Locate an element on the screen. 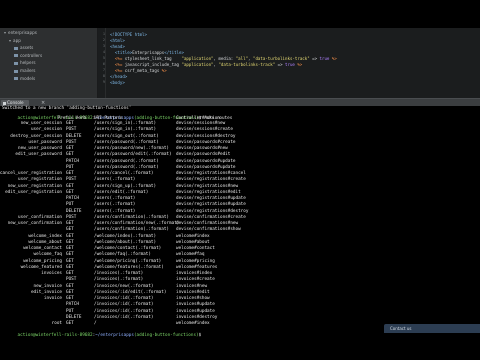 The height and width of the screenshot is (360, 480). code-token: <head> is located at coordinates (117, 46).